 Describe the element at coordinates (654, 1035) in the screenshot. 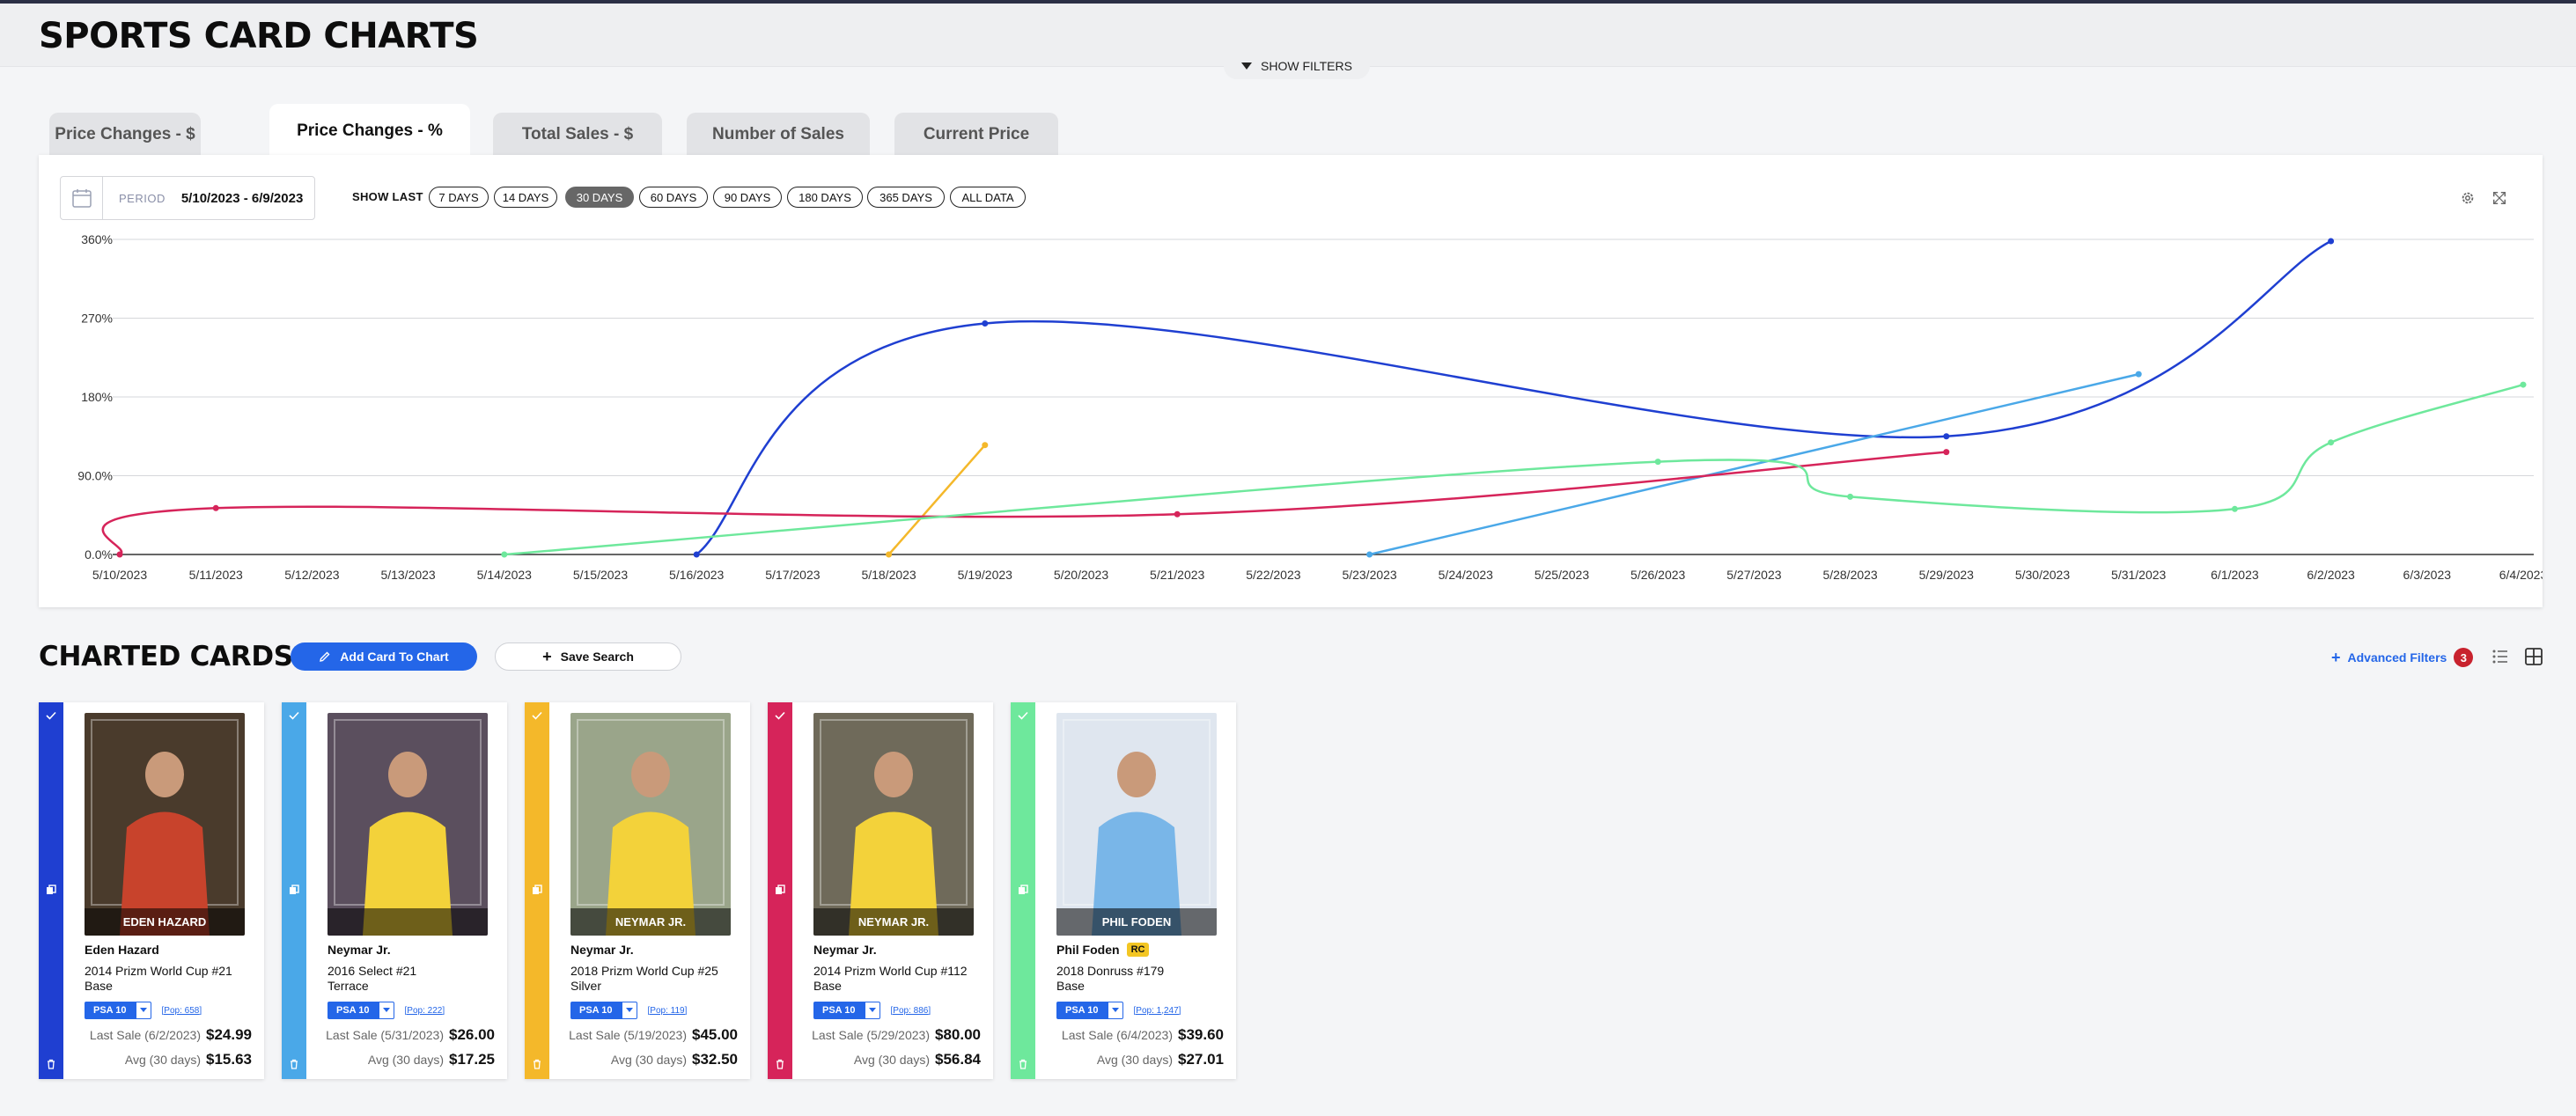

I see `last-sale-row: Last Sale (5/19/2023) $45.00` at that location.